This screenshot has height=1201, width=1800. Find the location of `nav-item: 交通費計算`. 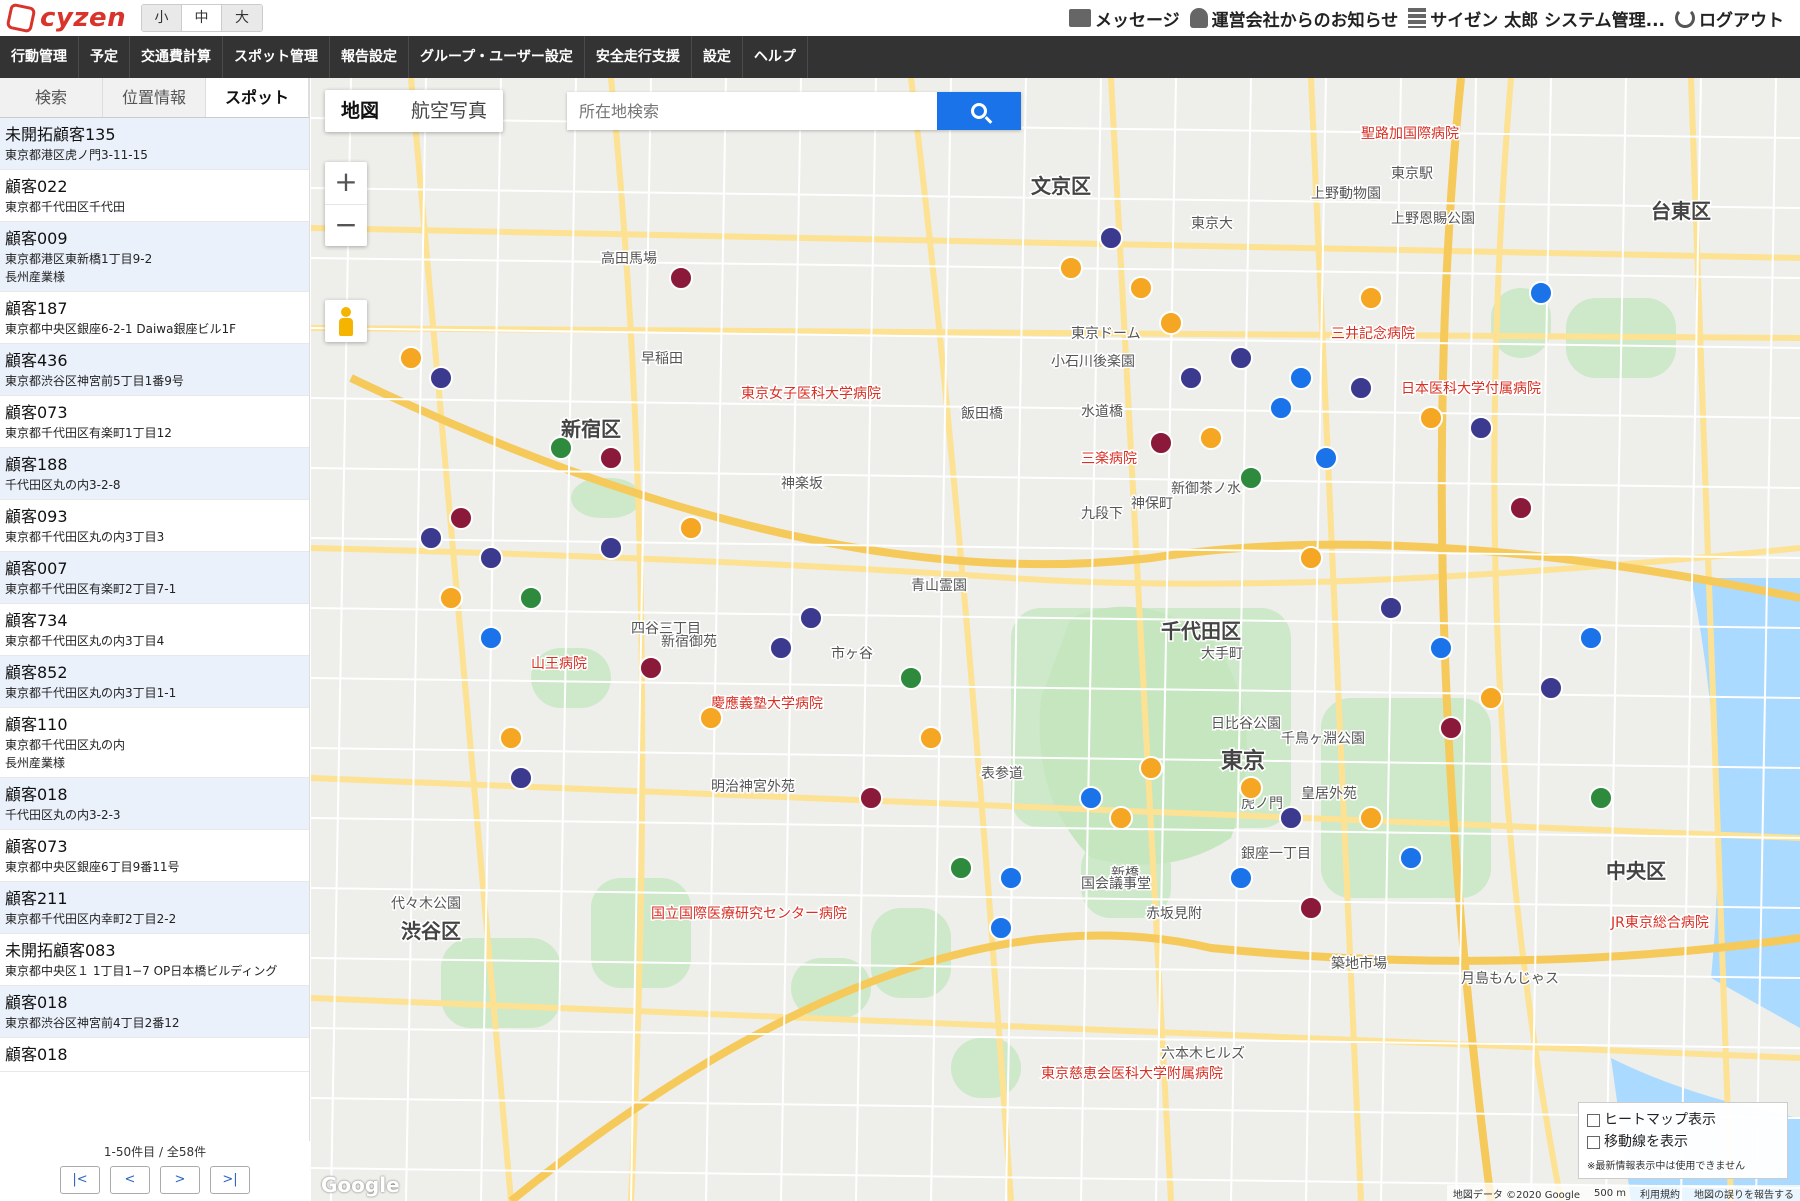

nav-item: 交通費計算 is located at coordinates (176, 57).